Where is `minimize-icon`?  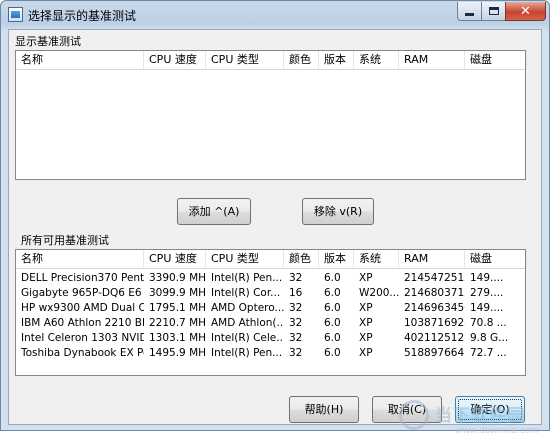 minimize-icon is located at coordinates (469, 14).